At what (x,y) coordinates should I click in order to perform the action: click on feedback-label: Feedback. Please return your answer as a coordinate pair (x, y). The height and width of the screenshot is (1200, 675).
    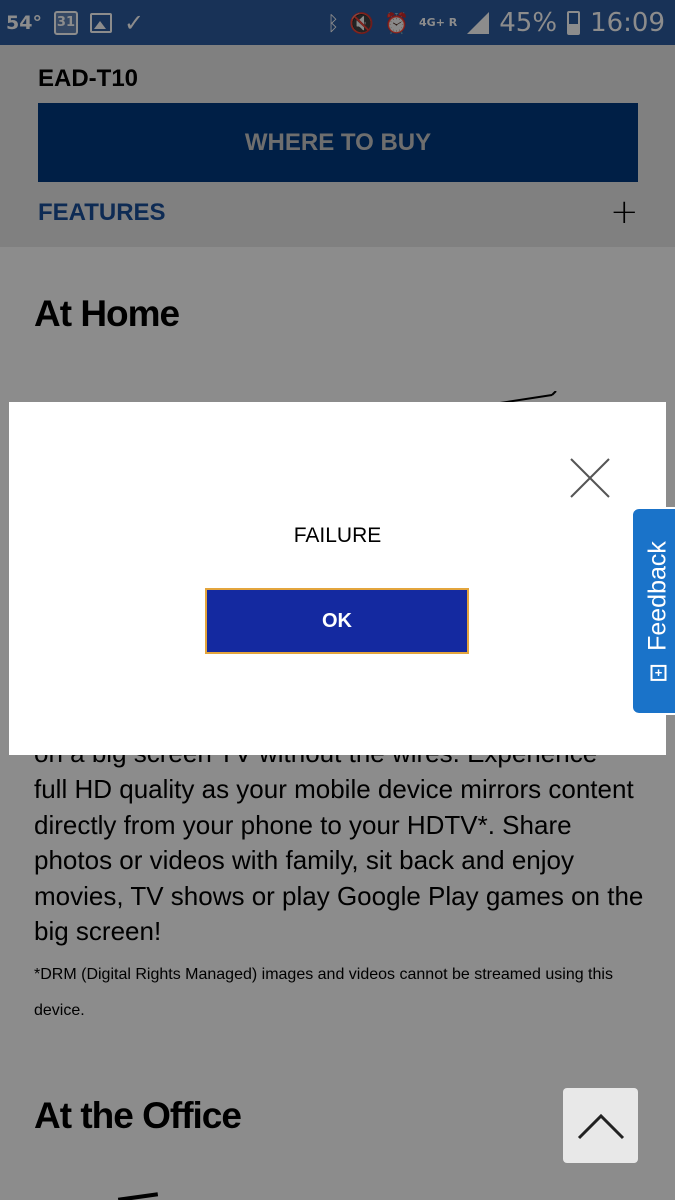
    Looking at the image, I should click on (657, 596).